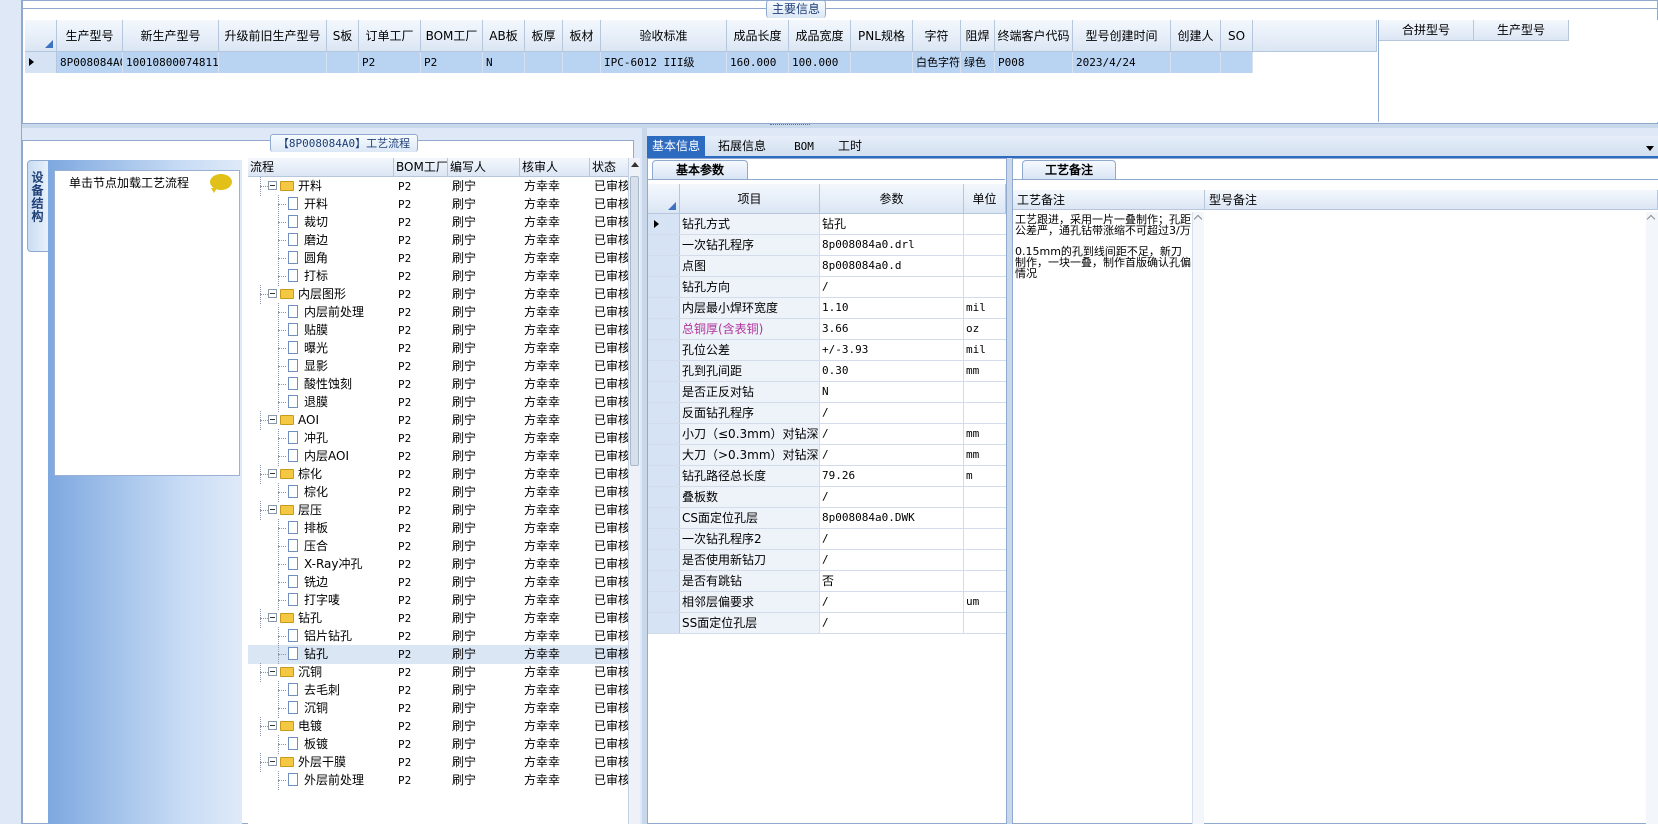 The height and width of the screenshot is (824, 1658). What do you see at coordinates (438, 312) in the screenshot?
I see `tree-row: 内层前处理 P2 刷宁 方幸幸 已审核` at bounding box center [438, 312].